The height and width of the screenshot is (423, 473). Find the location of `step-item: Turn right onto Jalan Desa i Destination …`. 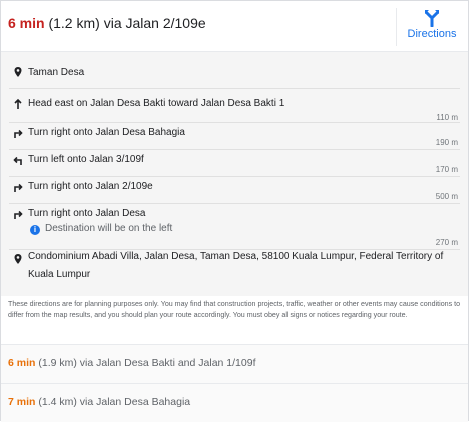

step-item: Turn right onto Jalan Desa i Destination … is located at coordinates (234, 227).